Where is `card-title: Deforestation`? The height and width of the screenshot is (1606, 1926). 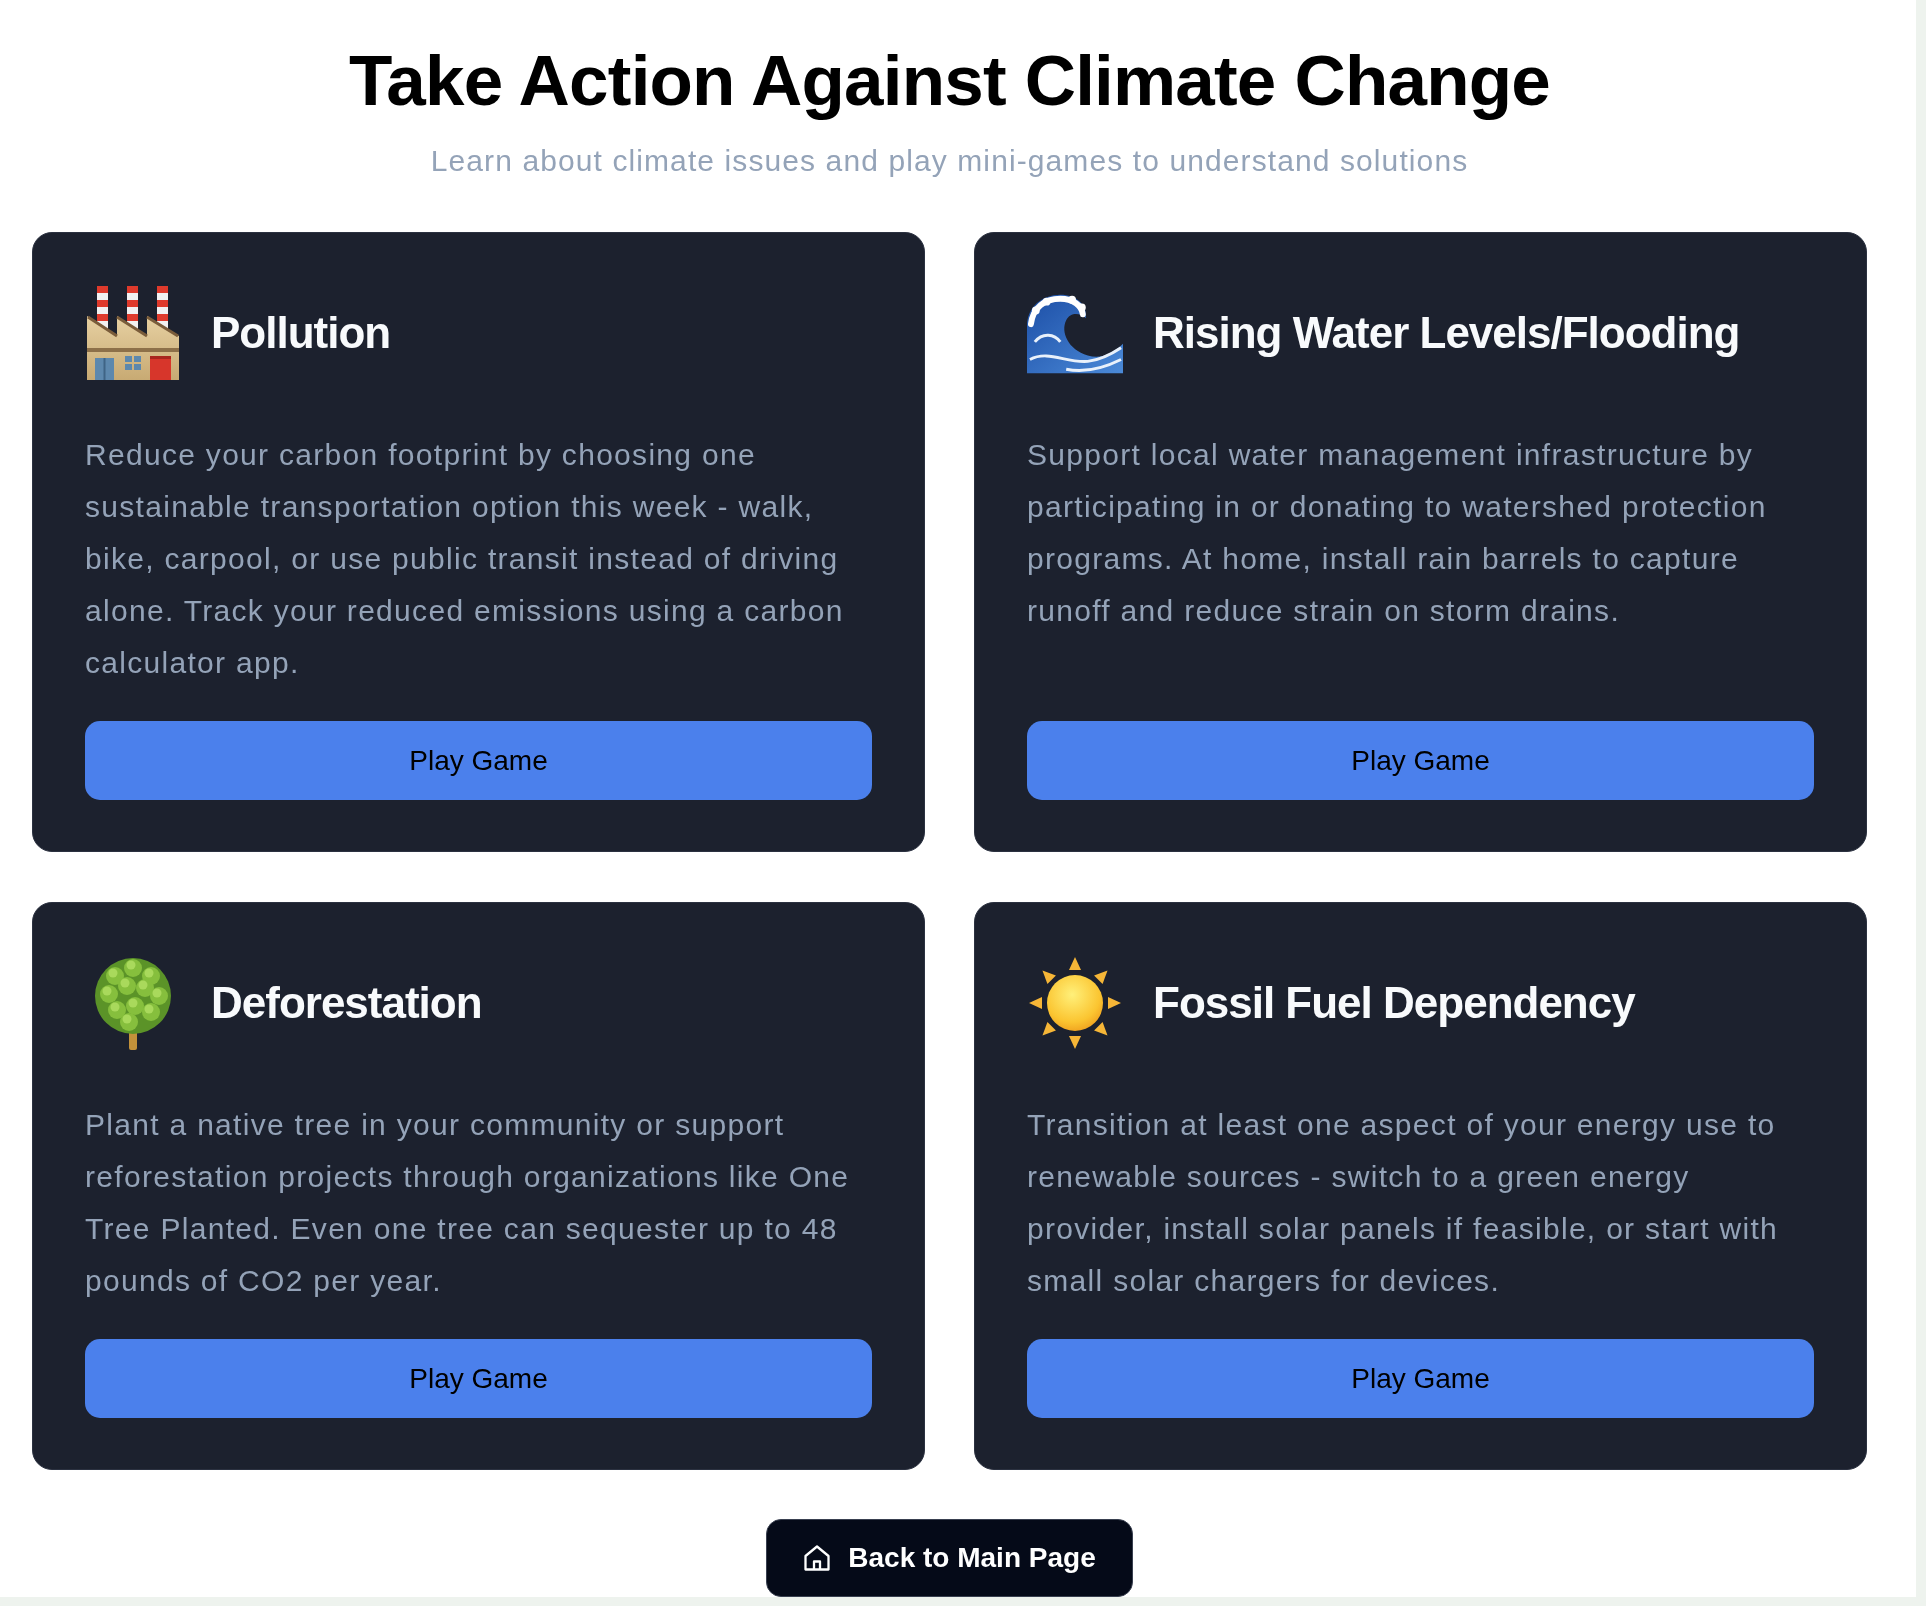
card-title: Deforestation is located at coordinates (346, 1003).